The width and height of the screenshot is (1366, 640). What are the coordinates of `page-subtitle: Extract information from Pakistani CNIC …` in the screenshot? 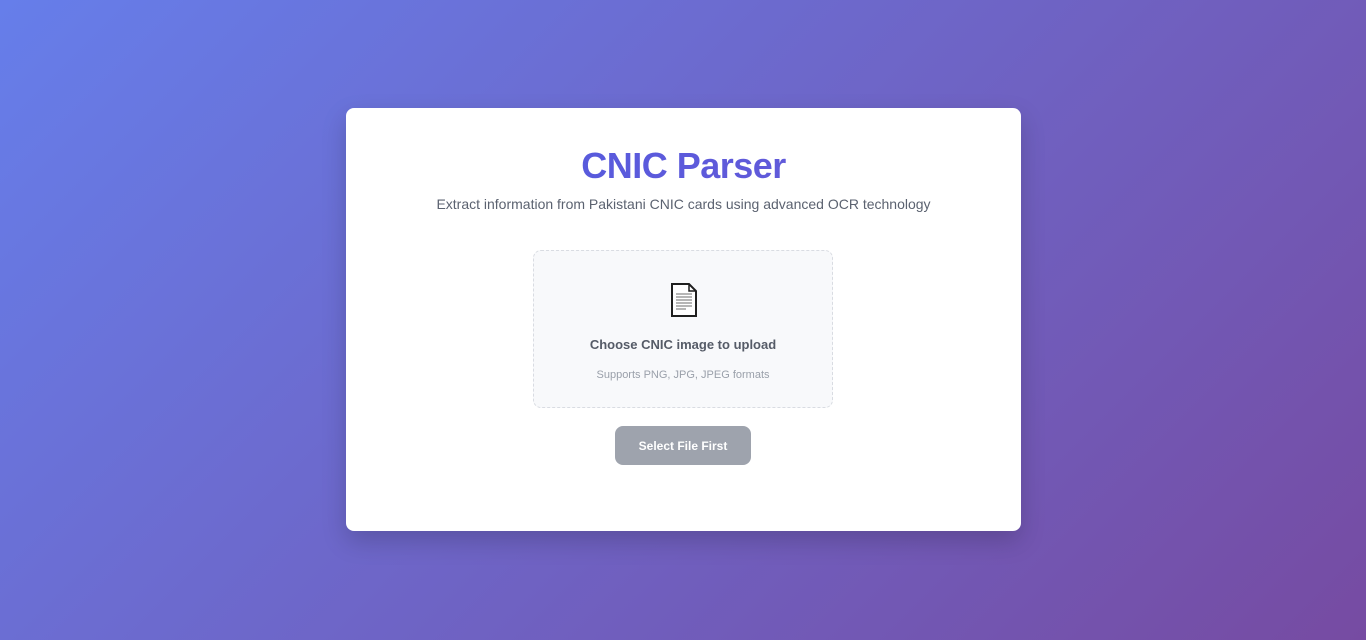 It's located at (683, 204).